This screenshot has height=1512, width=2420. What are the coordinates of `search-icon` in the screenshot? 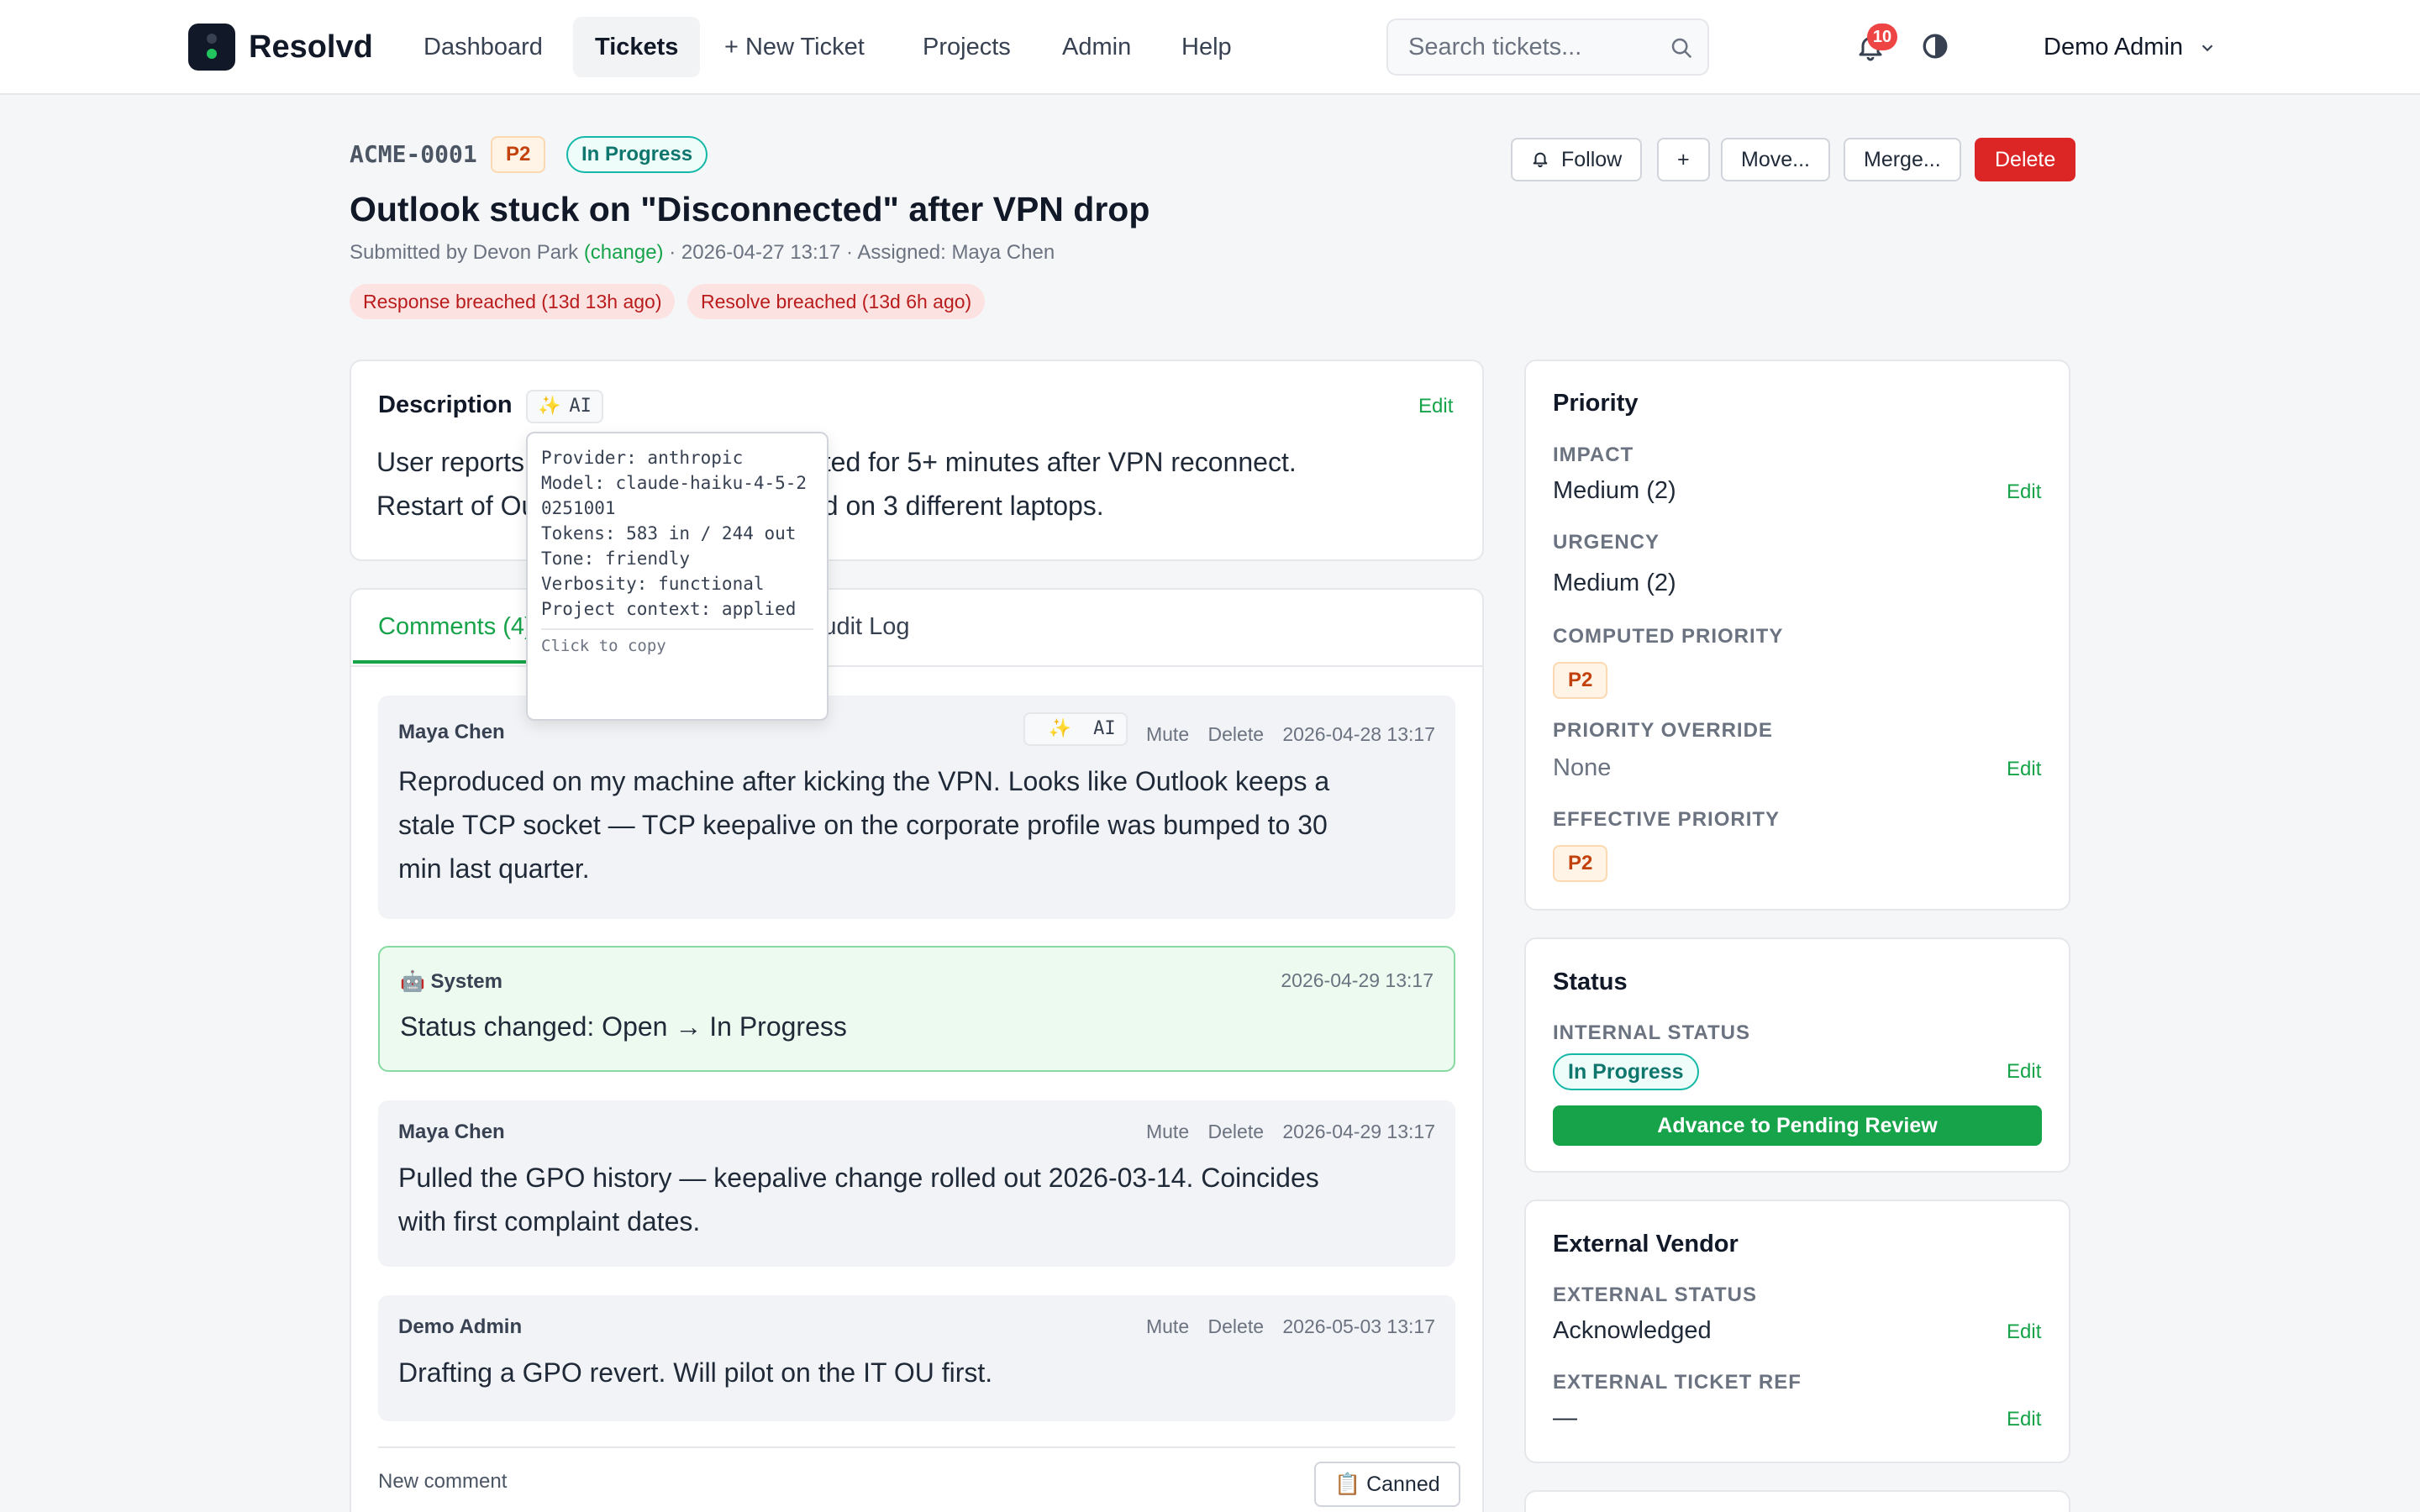 It's located at (1681, 47).